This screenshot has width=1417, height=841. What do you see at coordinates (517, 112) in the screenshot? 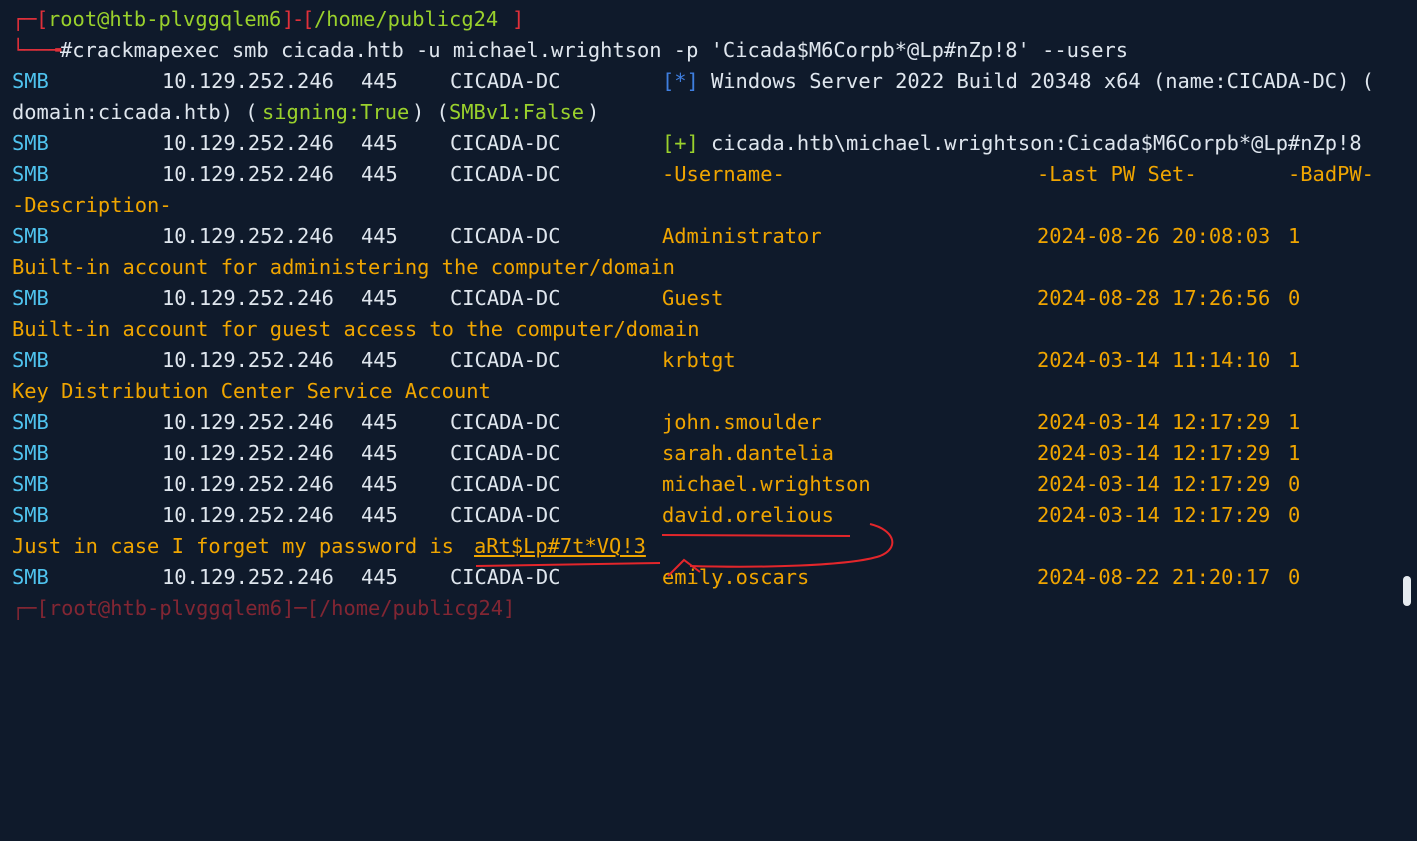
I see `smbv1-flag: SMBv1:False` at bounding box center [517, 112].